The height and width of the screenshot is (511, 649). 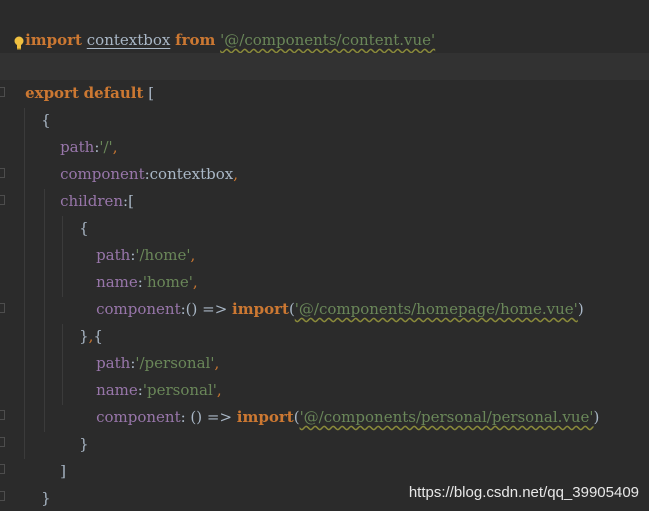 I want to click on keyword: from, so click(x=195, y=40).